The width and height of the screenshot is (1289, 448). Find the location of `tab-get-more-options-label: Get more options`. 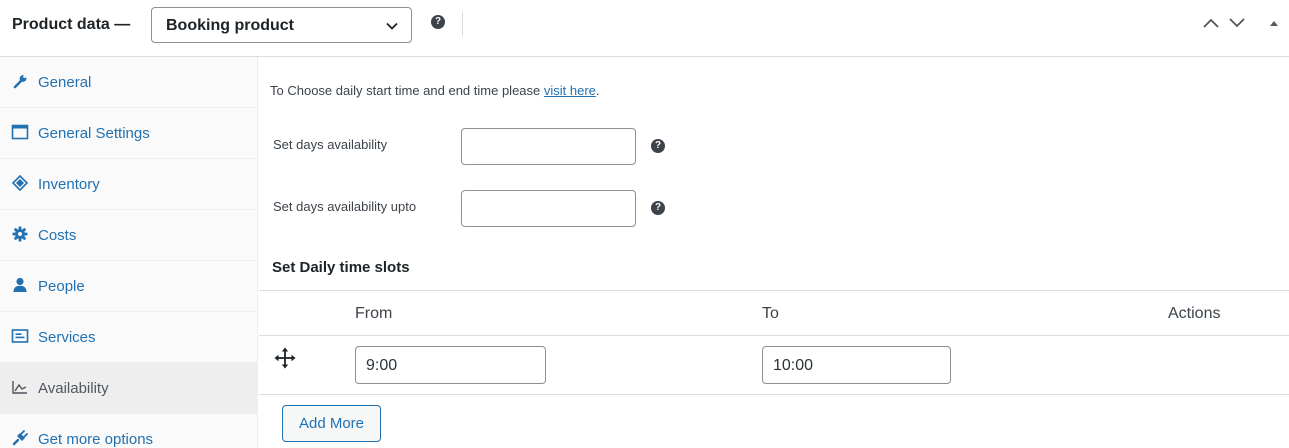

tab-get-more-options-label: Get more options is located at coordinates (96, 439).